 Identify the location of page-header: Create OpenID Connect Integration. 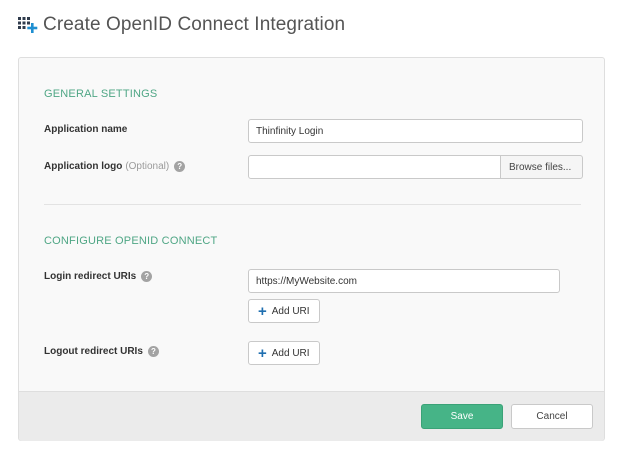
(181, 25).